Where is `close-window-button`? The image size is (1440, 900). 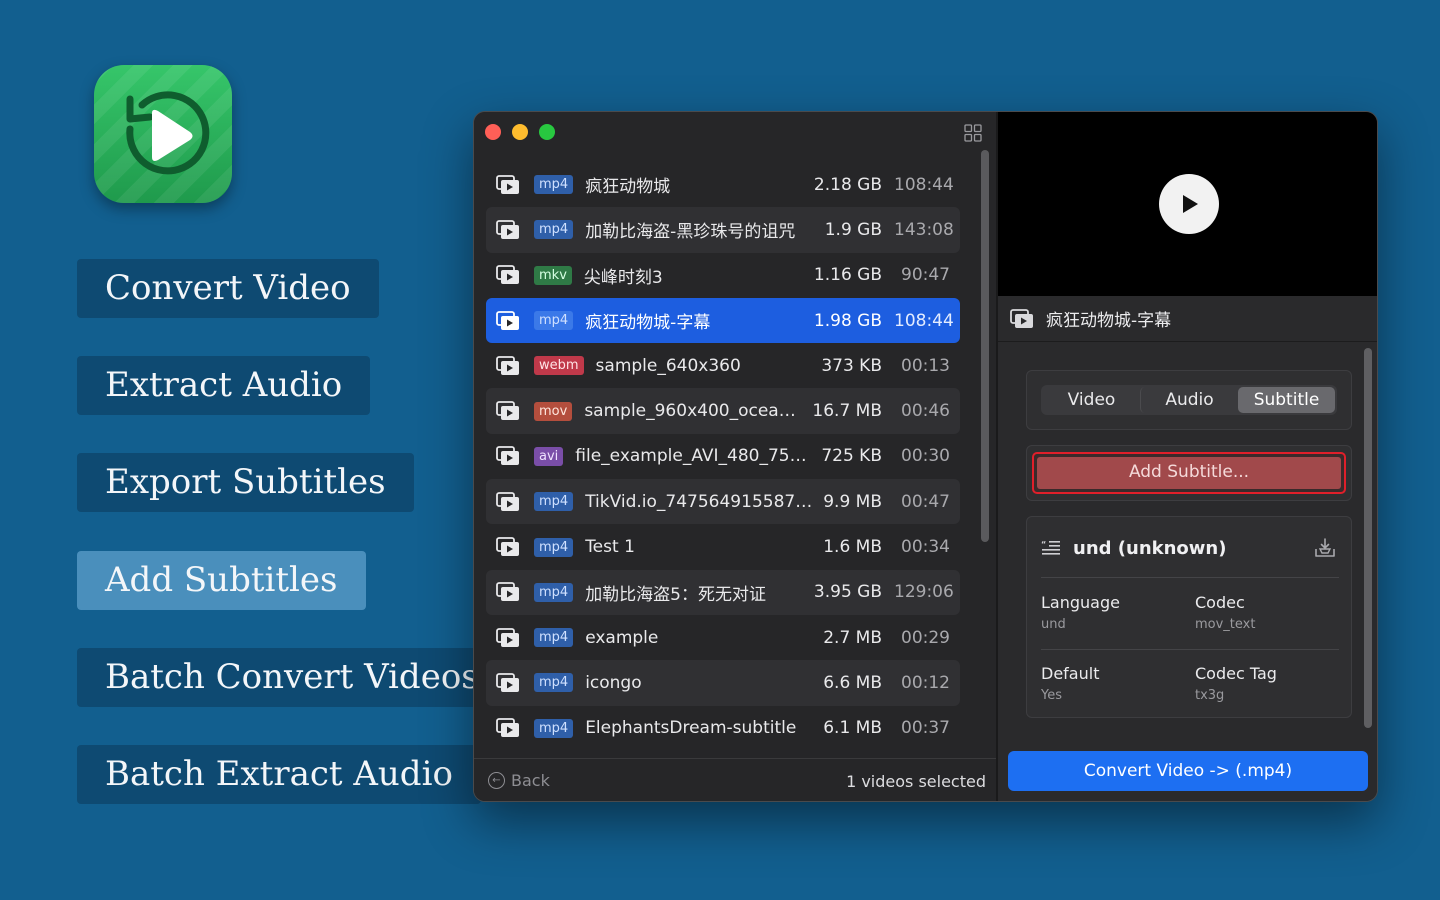
close-window-button is located at coordinates (493, 132).